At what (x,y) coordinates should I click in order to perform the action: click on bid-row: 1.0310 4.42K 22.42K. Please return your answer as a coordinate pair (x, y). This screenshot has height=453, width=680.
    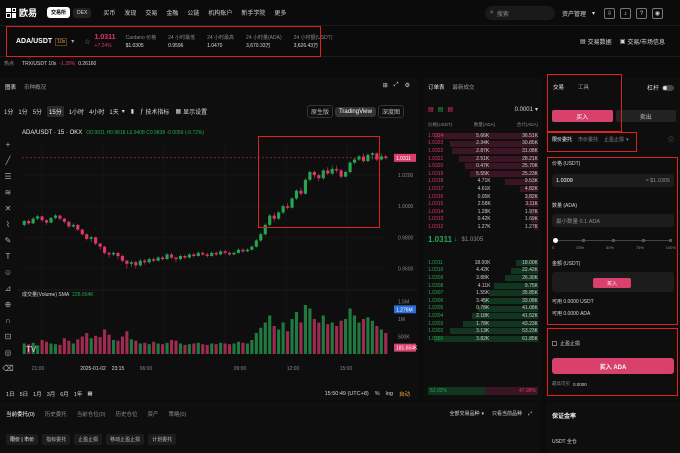
    Looking at the image, I should click on (483, 271).